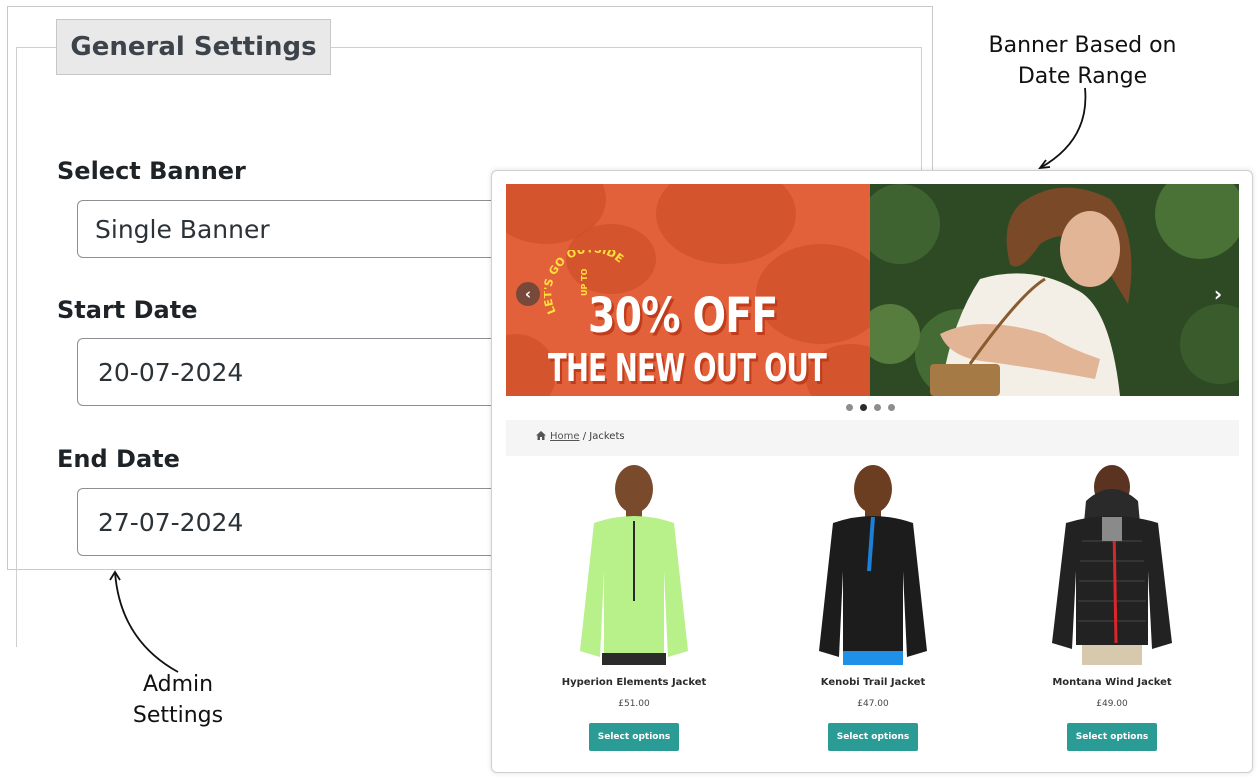 Image resolution: width=1260 pixels, height=780 pixels. Describe the element at coordinates (178, 684) in the screenshot. I see `admin-annotation-line1: Admin` at that location.